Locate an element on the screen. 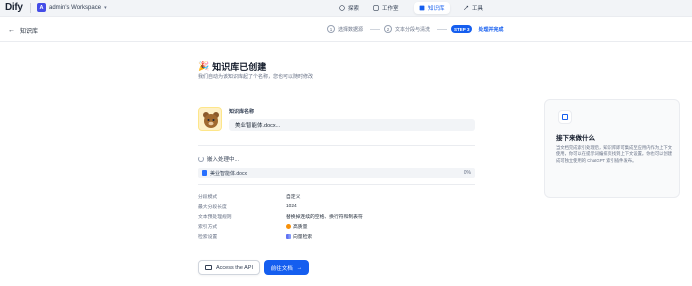 This screenshot has height=286, width=692. file-progress: 0% is located at coordinates (467, 173).